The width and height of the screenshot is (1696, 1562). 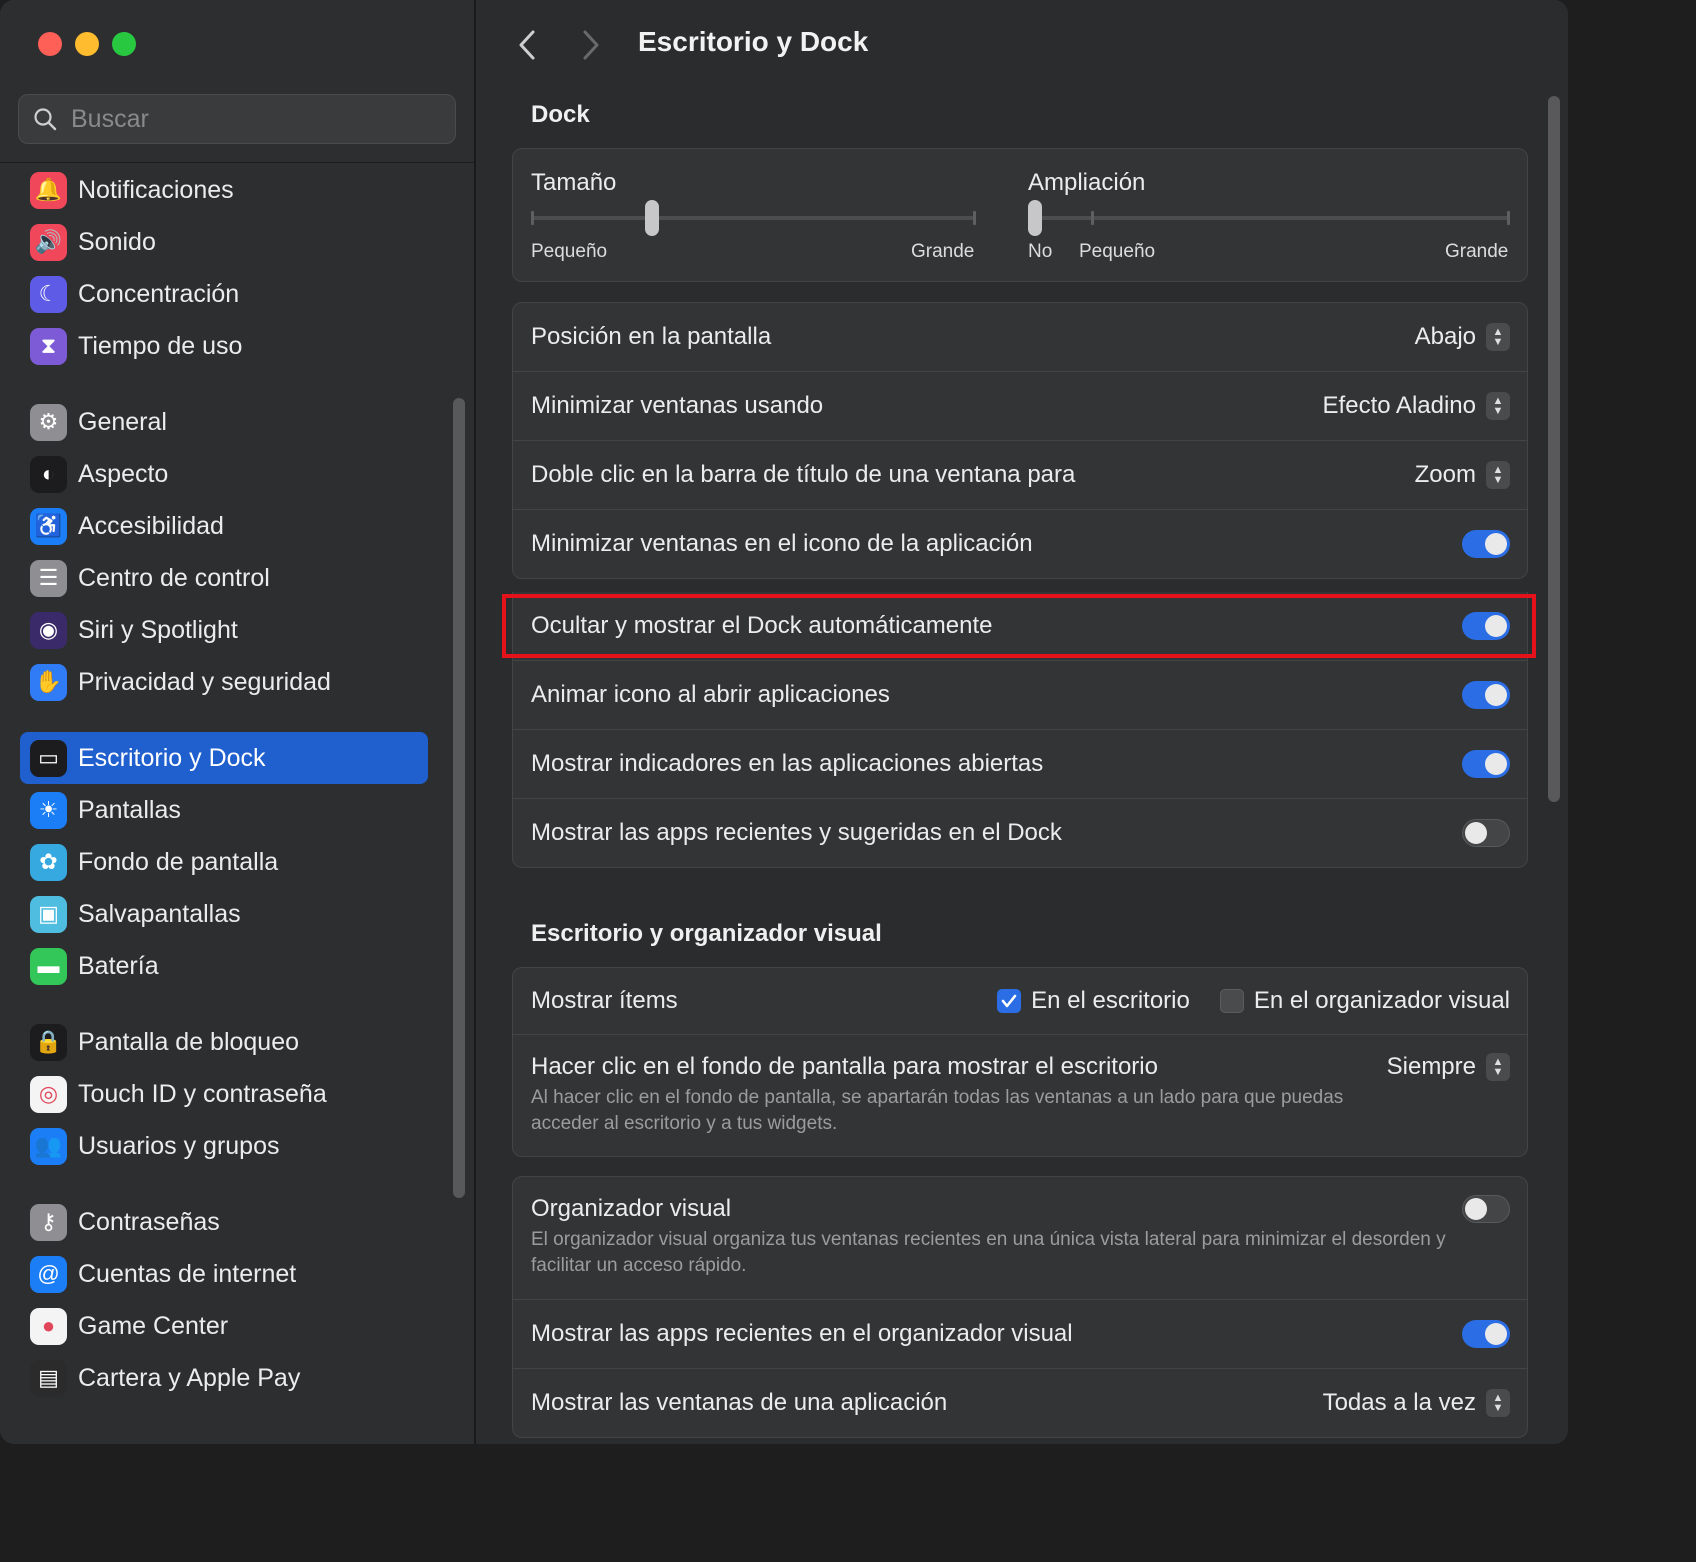 I want to click on battery-icon: ▬, so click(x=48, y=966).